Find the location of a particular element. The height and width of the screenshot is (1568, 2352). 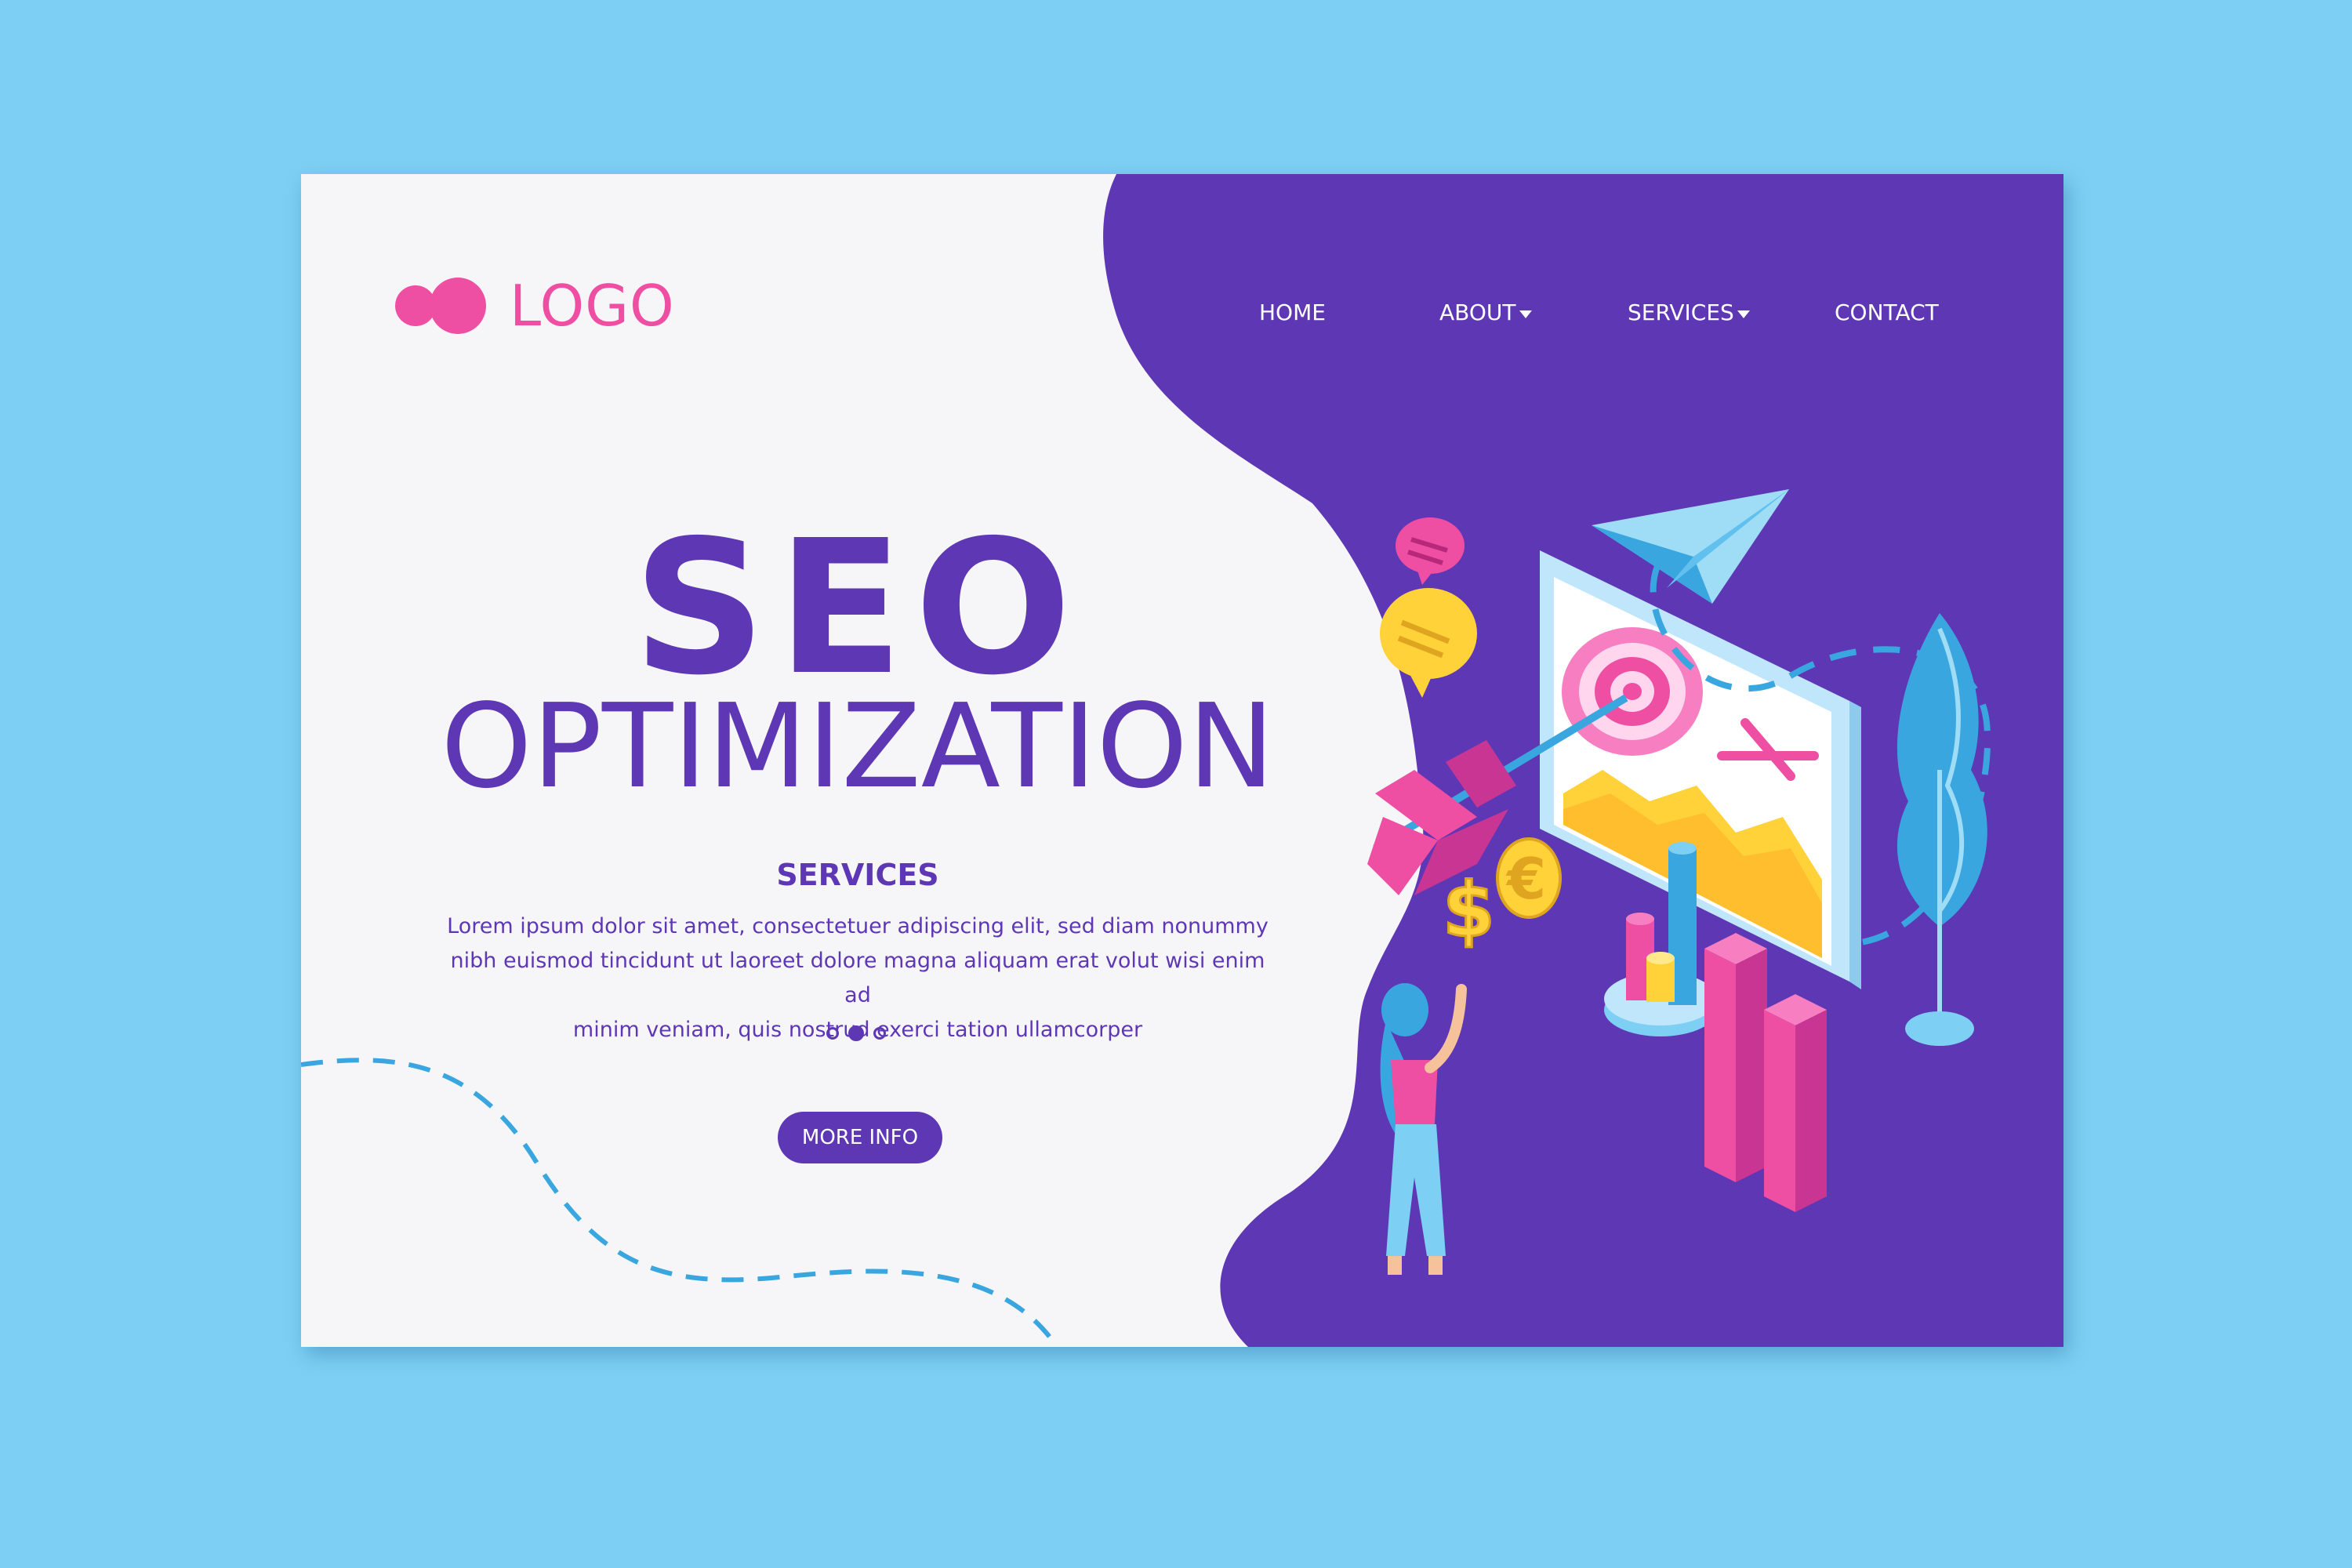

seo-illustration: $ € is located at coordinates (1679, 882).